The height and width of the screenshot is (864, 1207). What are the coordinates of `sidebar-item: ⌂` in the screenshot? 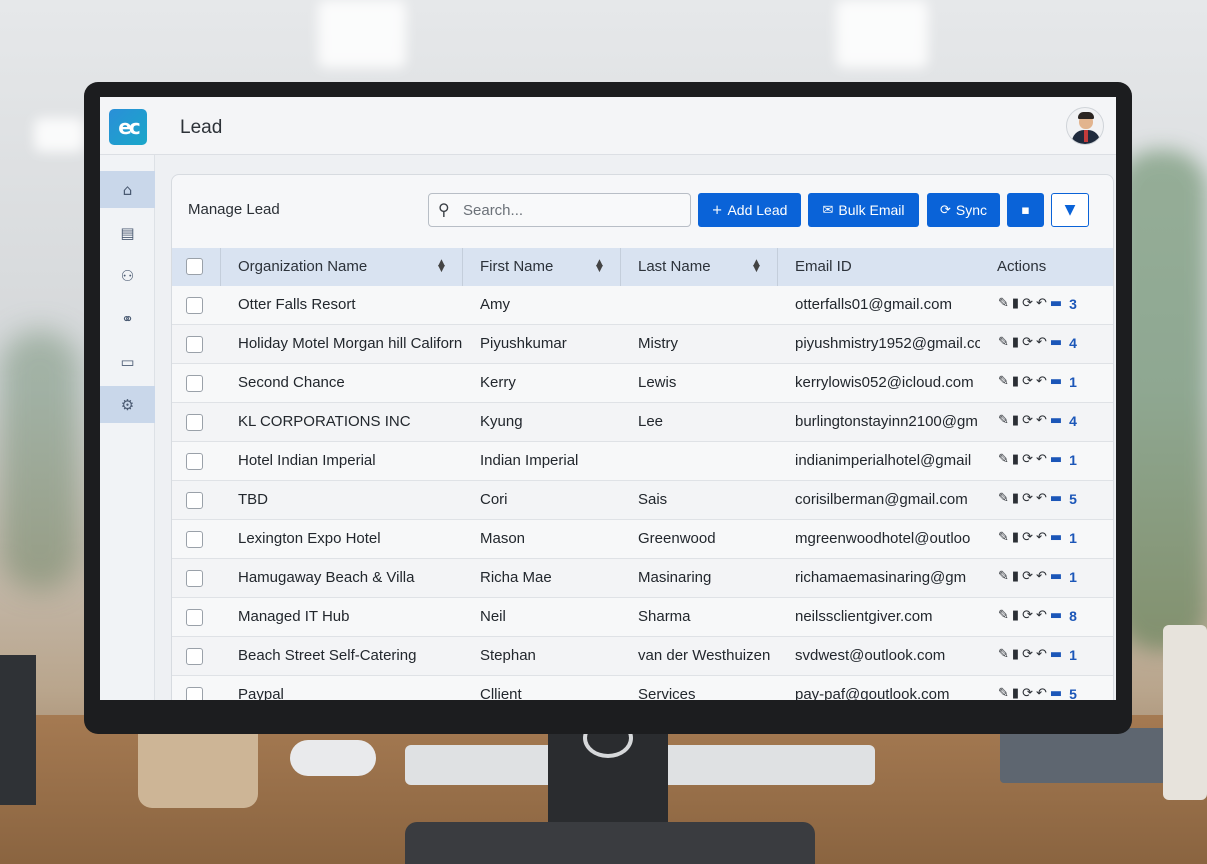 It's located at (127, 189).